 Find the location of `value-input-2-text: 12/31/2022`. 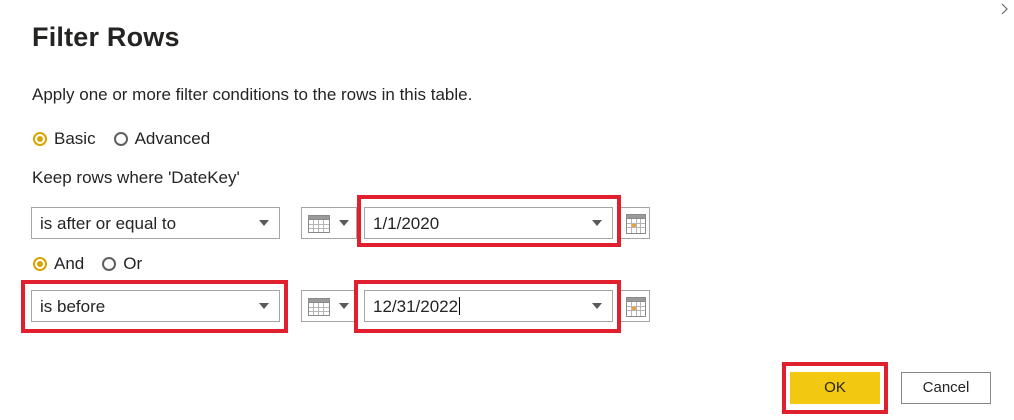

value-input-2-text: 12/31/2022 is located at coordinates (416, 306).